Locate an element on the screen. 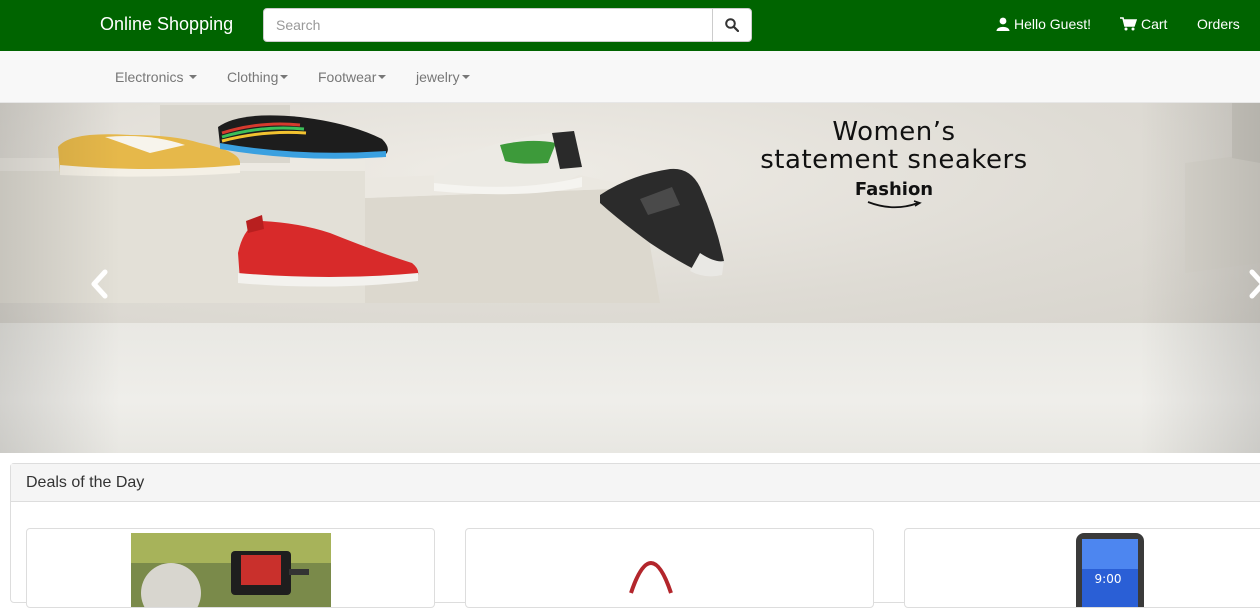 This screenshot has height=608, width=1260. search-box is located at coordinates (507, 25).